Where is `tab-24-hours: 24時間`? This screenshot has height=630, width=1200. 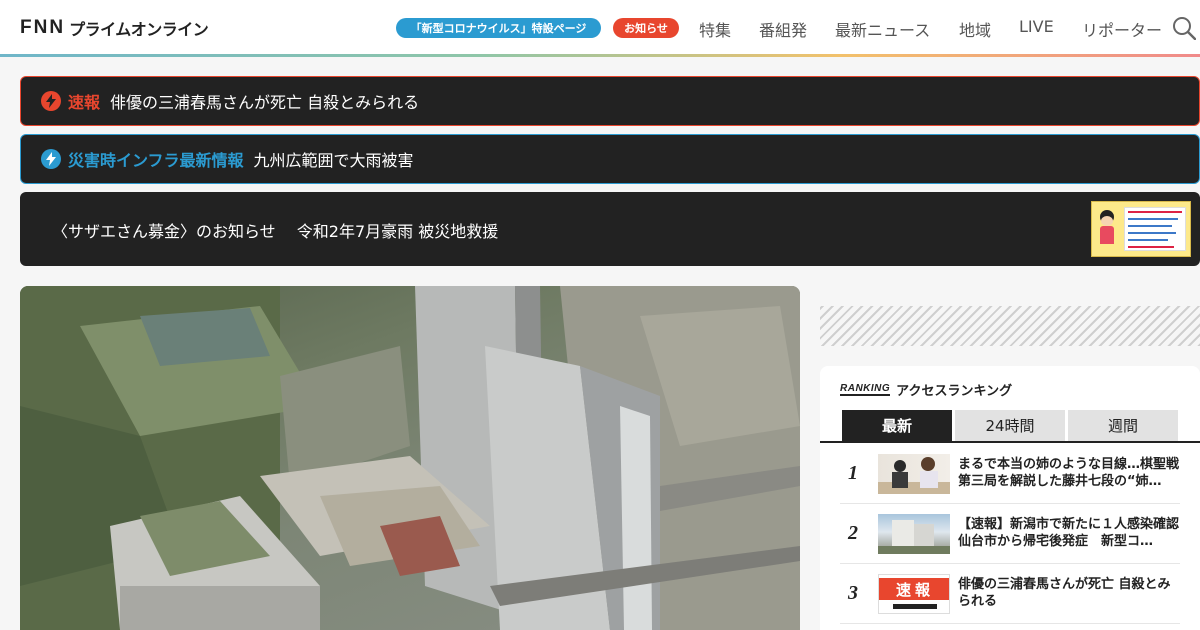 tab-24-hours: 24時間 is located at coordinates (1010, 425).